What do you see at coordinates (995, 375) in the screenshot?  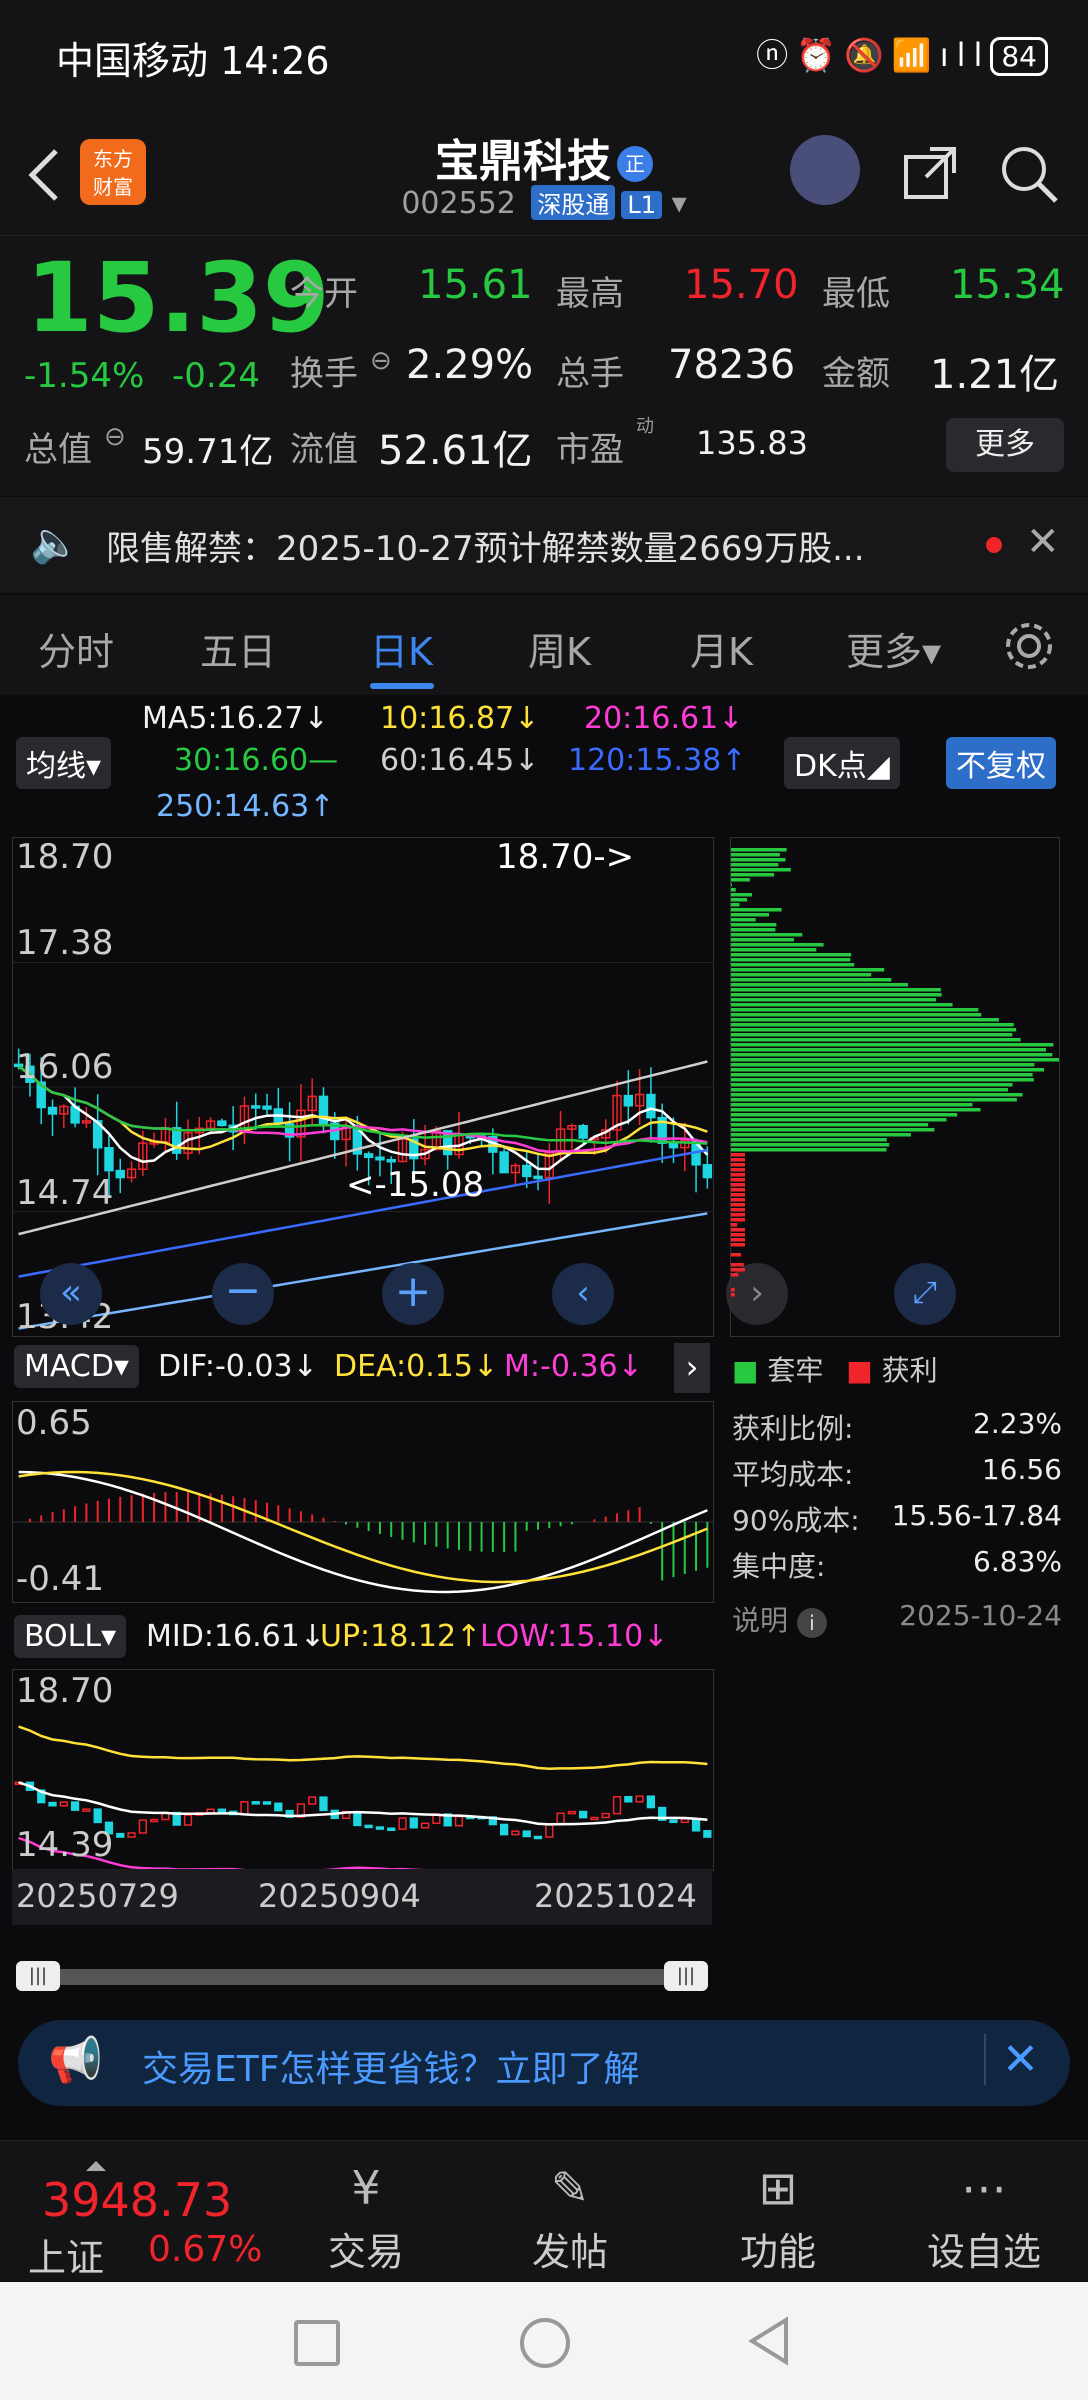 I see `amount-value: 1.21亿` at bounding box center [995, 375].